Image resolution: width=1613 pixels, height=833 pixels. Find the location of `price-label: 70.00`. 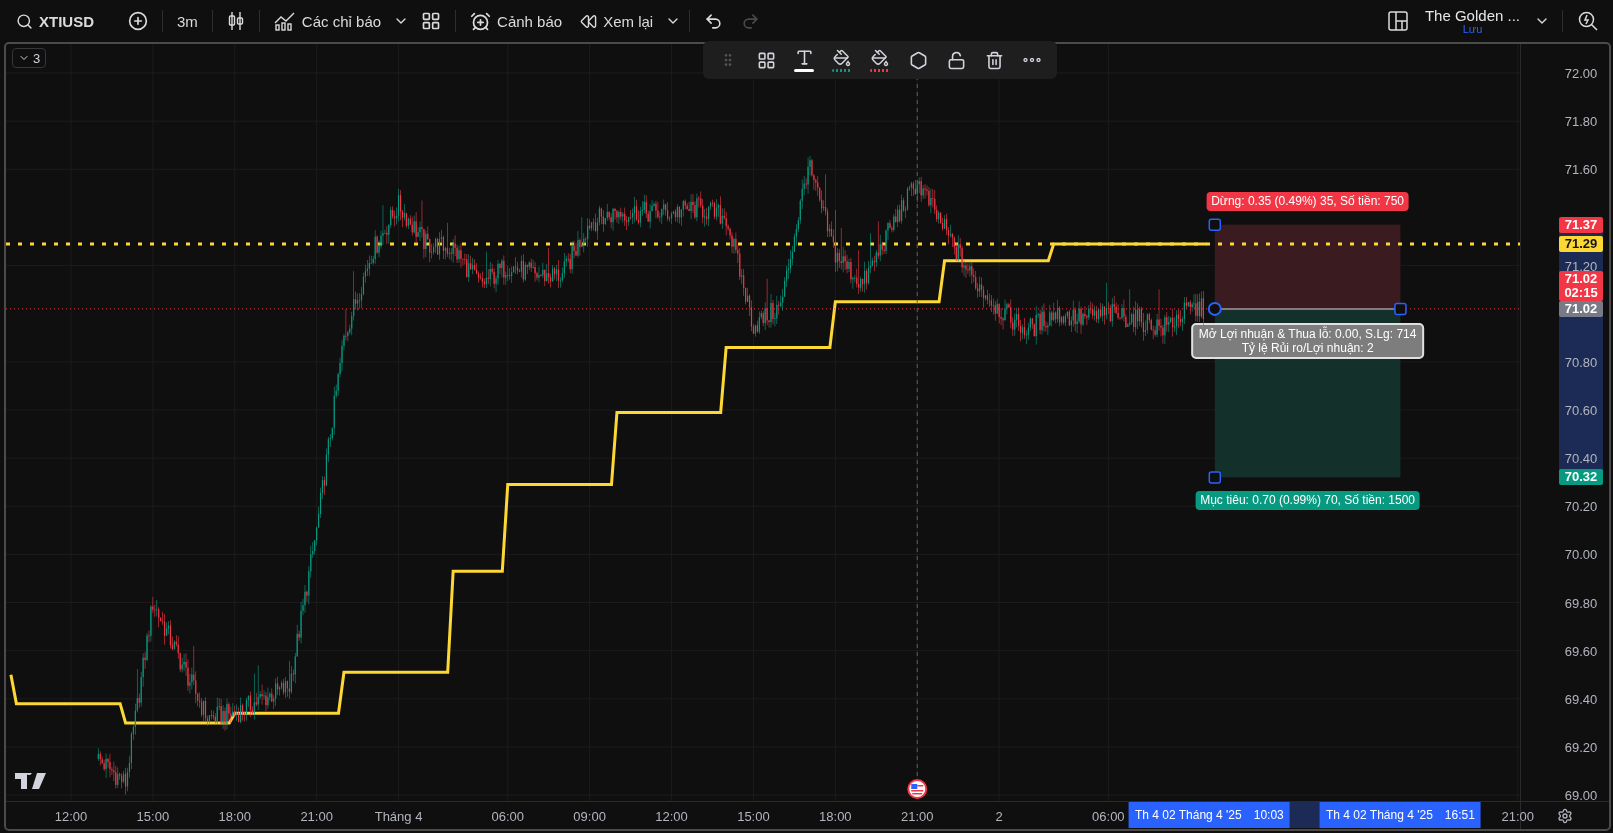

price-label: 70.00 is located at coordinates (1581, 554).